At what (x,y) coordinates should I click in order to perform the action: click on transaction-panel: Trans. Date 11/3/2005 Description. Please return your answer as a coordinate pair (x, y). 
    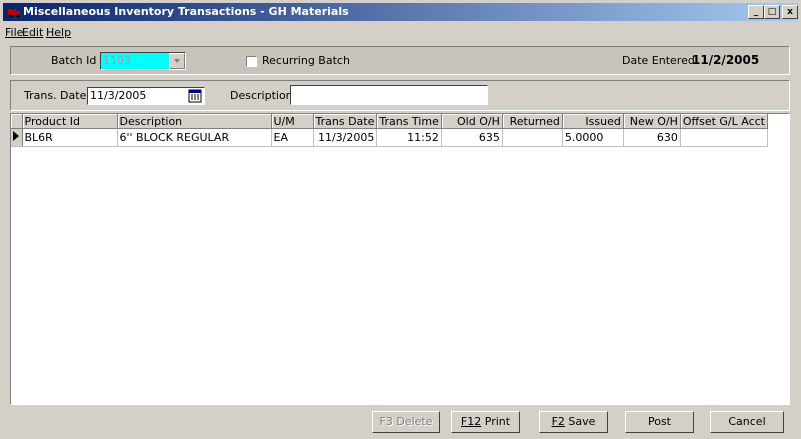
    Looking at the image, I should click on (400, 95).